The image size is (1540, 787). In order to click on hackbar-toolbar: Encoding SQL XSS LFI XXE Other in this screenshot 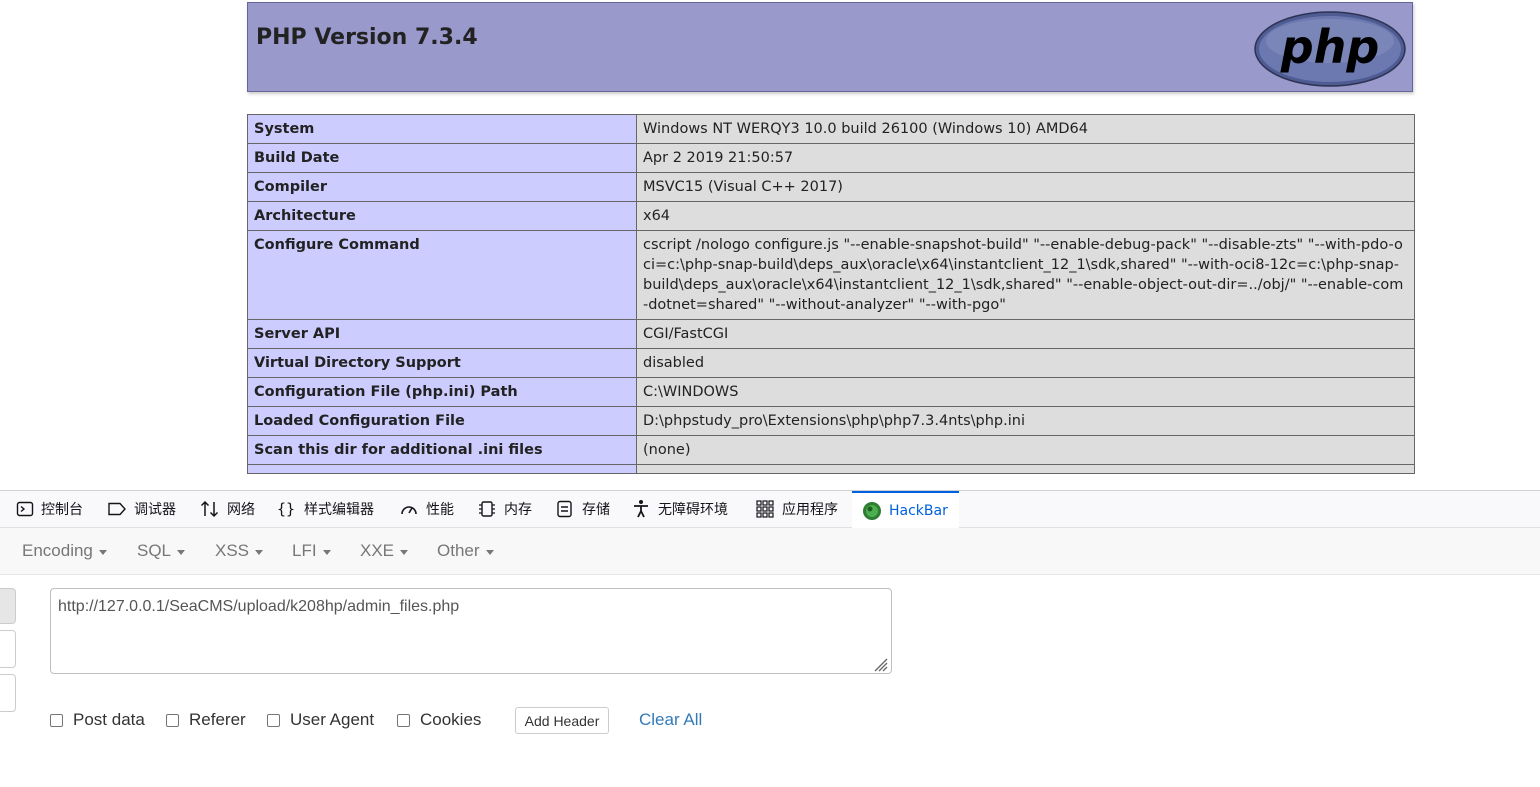, I will do `click(770, 551)`.